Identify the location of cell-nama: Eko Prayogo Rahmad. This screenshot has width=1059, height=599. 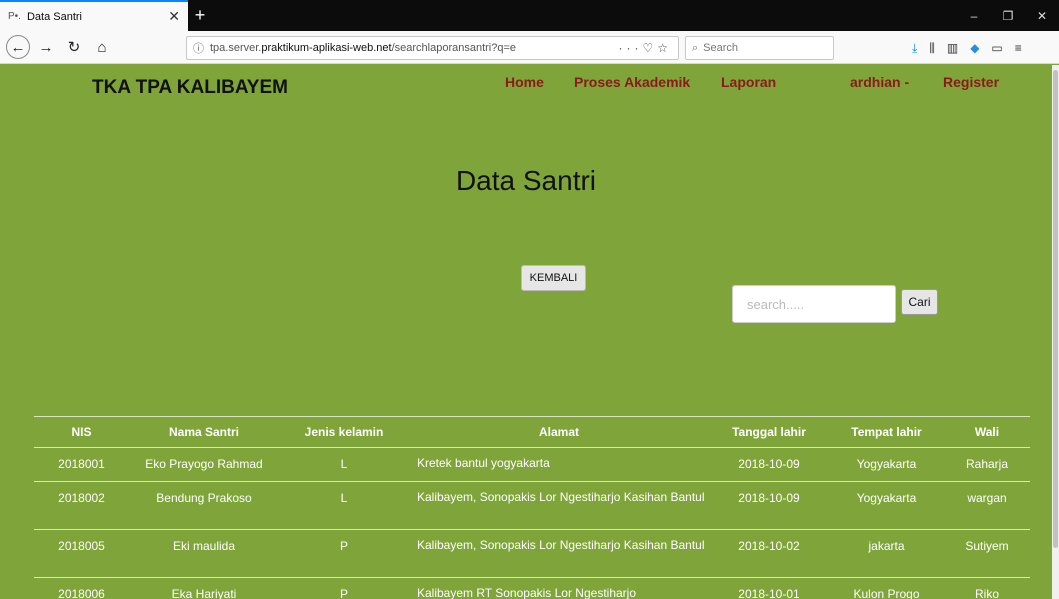
(204, 464).